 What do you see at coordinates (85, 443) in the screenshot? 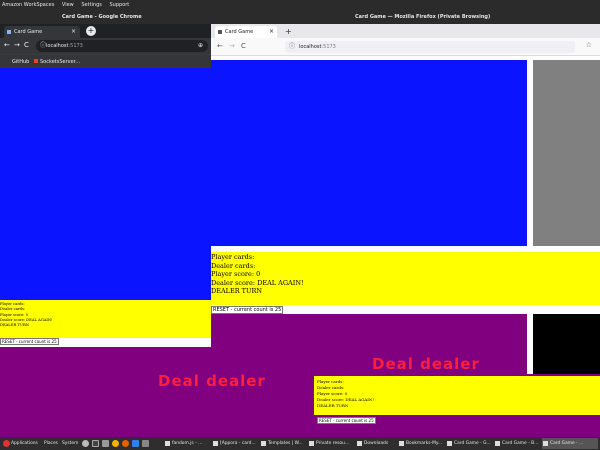
I see `search-icon` at bounding box center [85, 443].